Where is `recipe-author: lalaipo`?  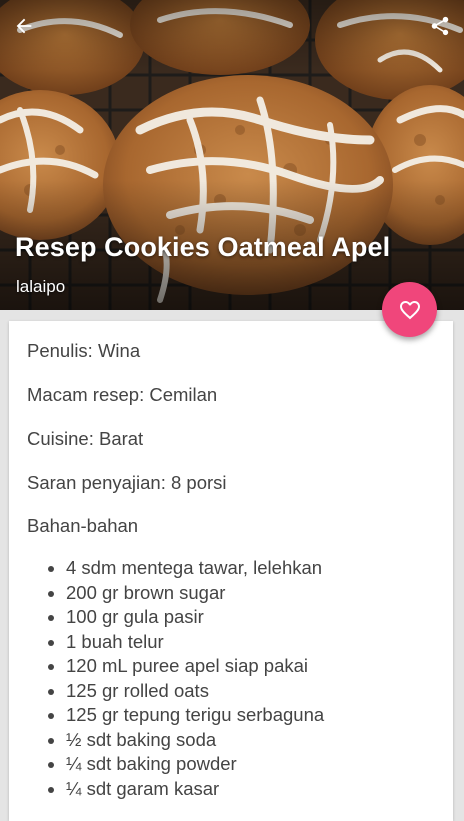
recipe-author: lalaipo is located at coordinates (40, 287).